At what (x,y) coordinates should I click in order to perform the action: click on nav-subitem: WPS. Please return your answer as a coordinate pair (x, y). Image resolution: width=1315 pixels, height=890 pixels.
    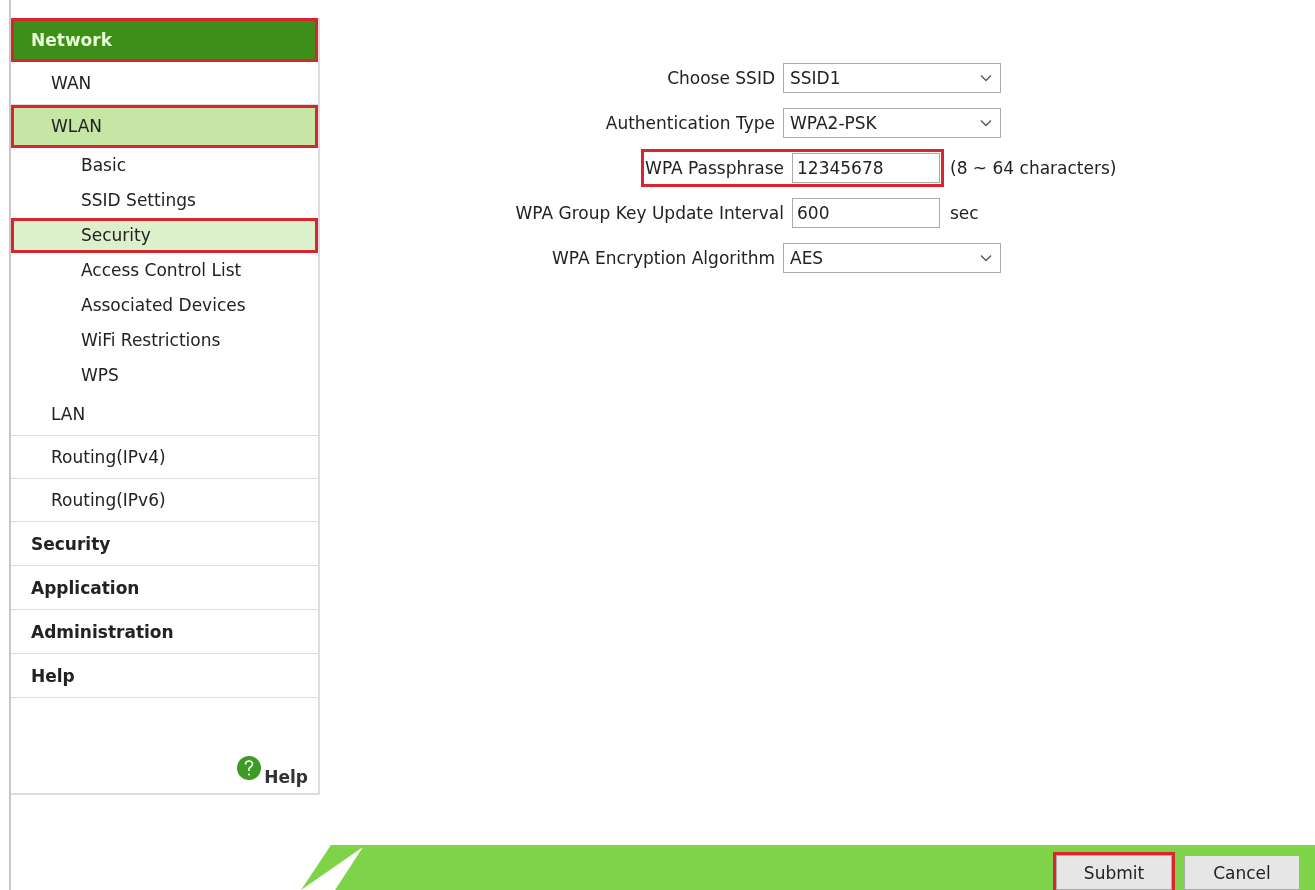
    Looking at the image, I should click on (164, 375).